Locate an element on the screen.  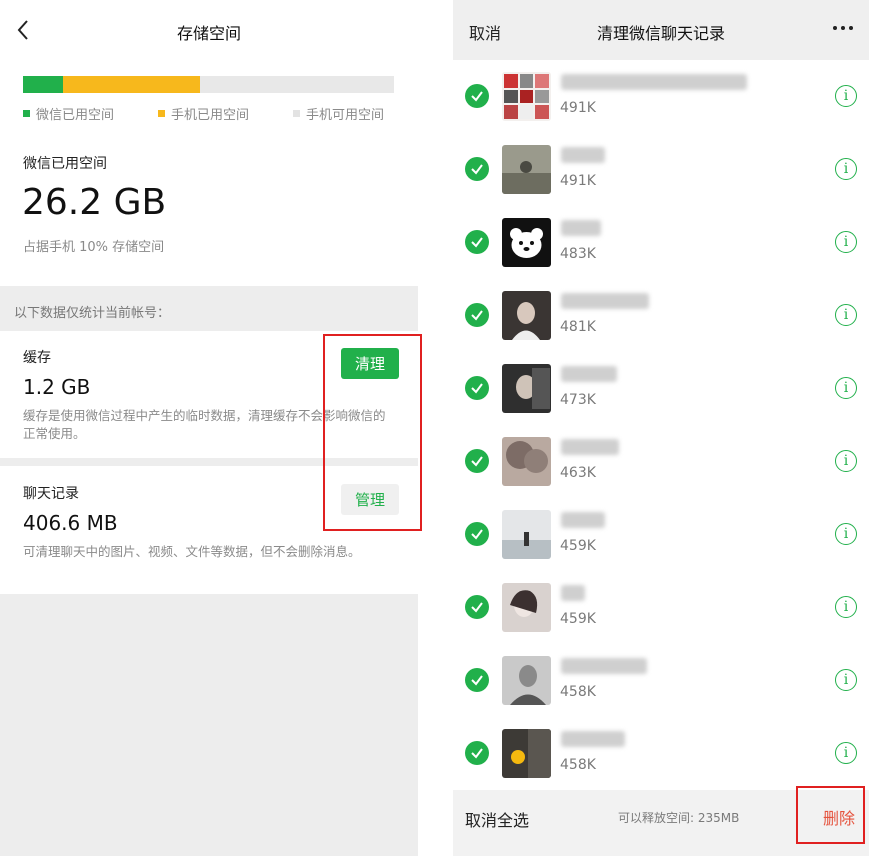
chat-size: 473K is located at coordinates (578, 400).